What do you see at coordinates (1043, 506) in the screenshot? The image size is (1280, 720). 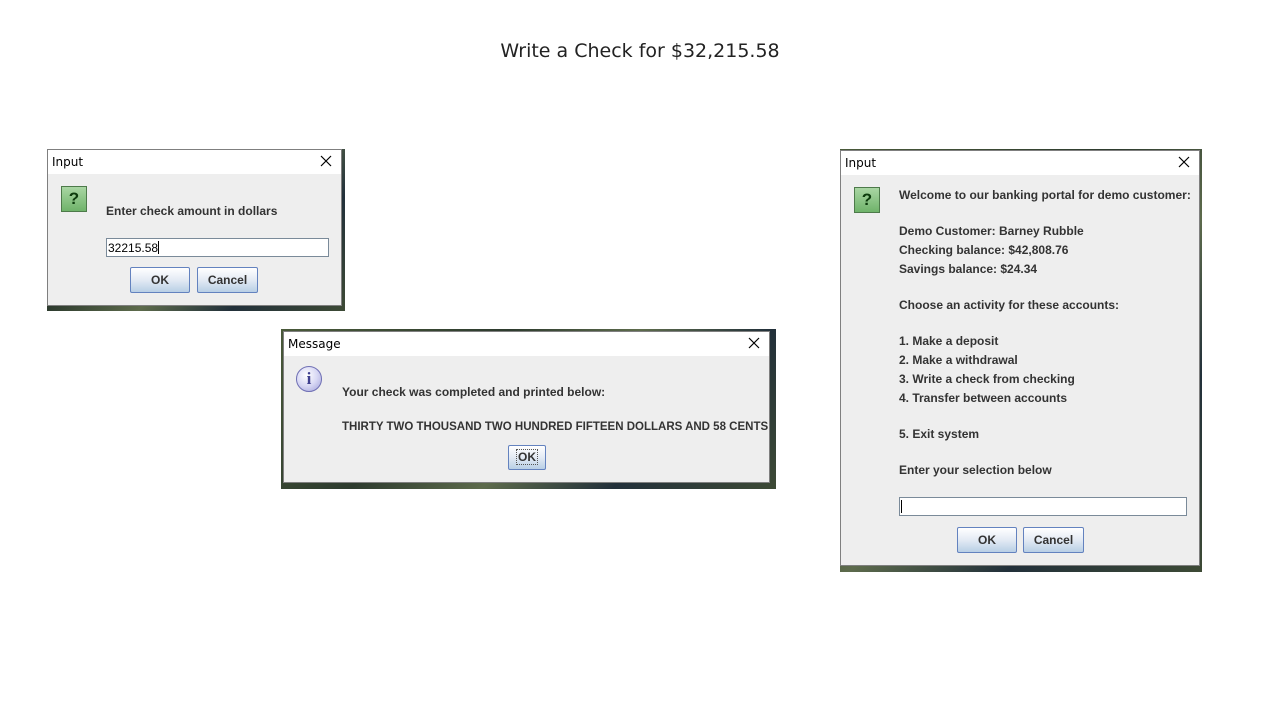 I see `selection-input` at bounding box center [1043, 506].